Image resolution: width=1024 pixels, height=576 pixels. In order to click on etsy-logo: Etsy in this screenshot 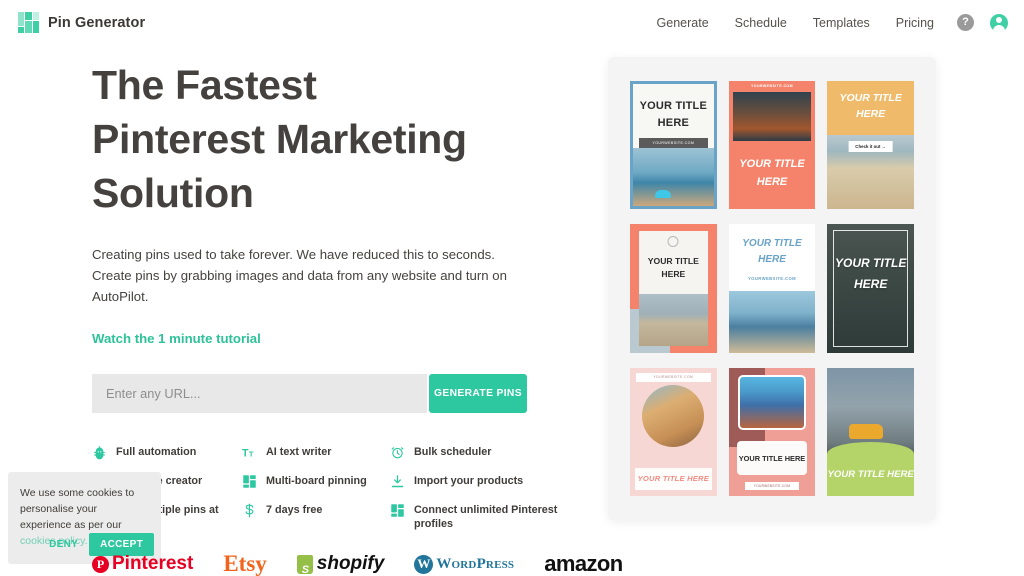, I will do `click(245, 563)`.